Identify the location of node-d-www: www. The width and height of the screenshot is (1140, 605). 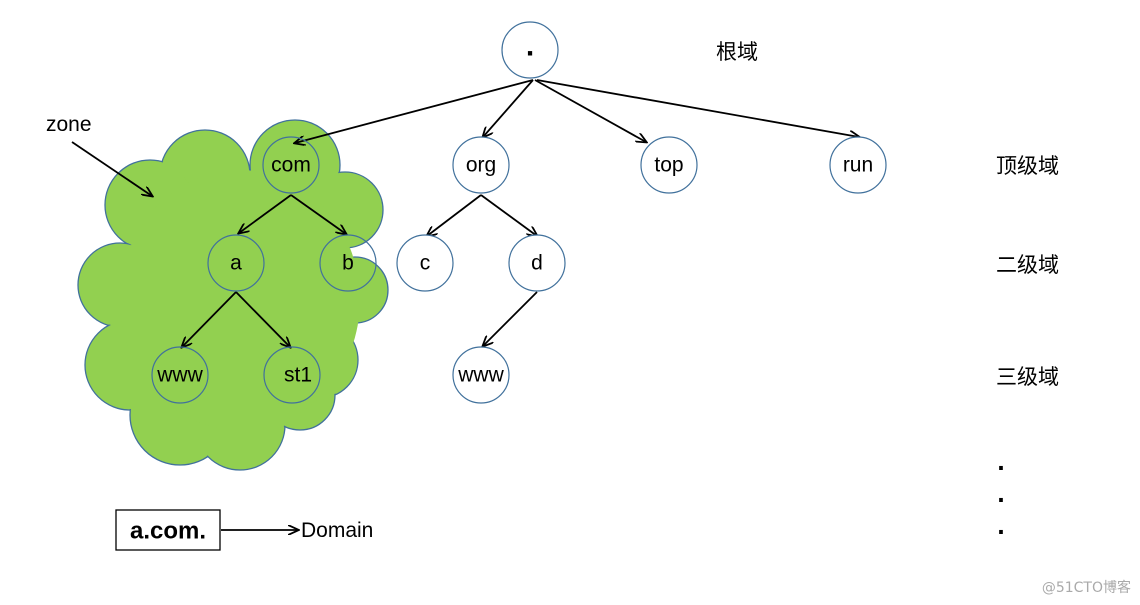
(481, 375).